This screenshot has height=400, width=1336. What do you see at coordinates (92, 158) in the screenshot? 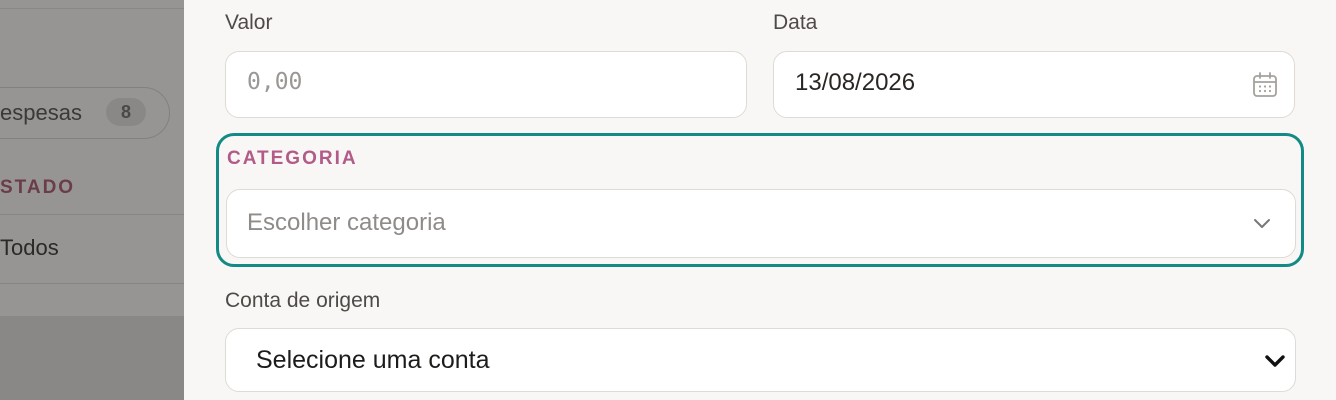
I see `background-filter-panel` at bounding box center [92, 158].